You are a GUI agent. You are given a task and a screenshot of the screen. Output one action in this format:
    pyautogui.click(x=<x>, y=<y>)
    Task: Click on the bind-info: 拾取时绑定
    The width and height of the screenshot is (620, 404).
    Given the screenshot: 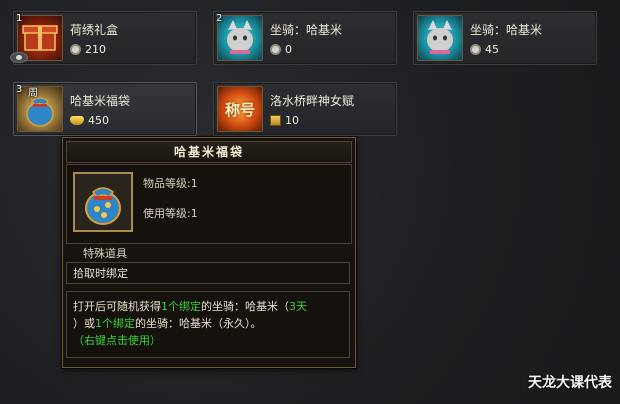 What is the action you would take?
    pyautogui.click(x=208, y=273)
    